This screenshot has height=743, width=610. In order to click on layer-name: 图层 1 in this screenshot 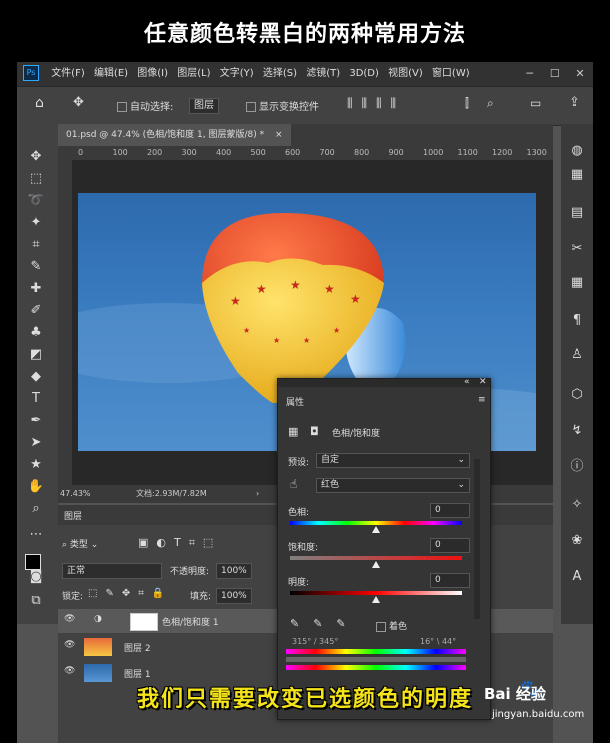, I will do `click(137, 673)`.